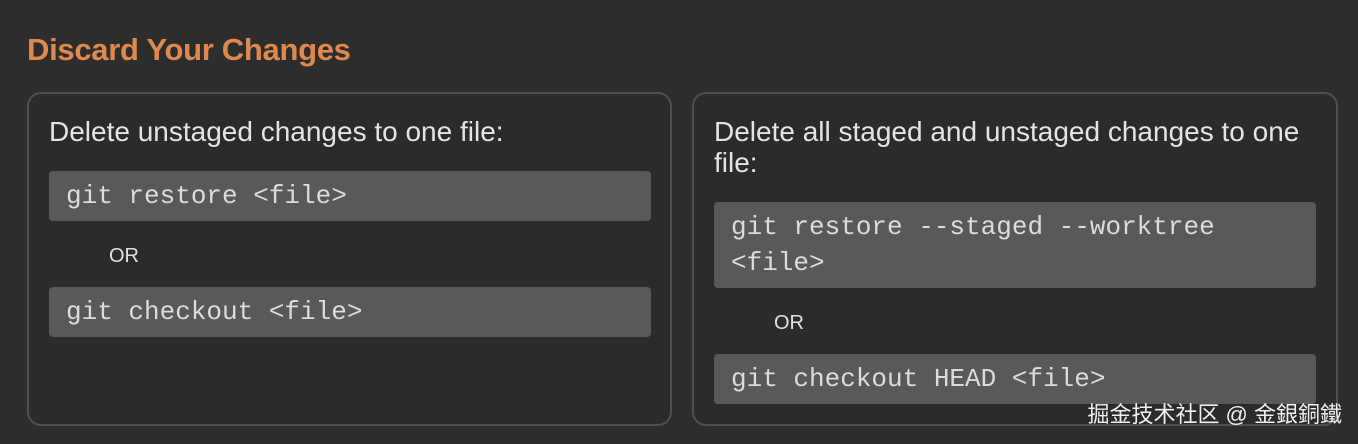  Describe the element at coordinates (189, 49) in the screenshot. I see `page-title: Discard Your Changes` at that location.